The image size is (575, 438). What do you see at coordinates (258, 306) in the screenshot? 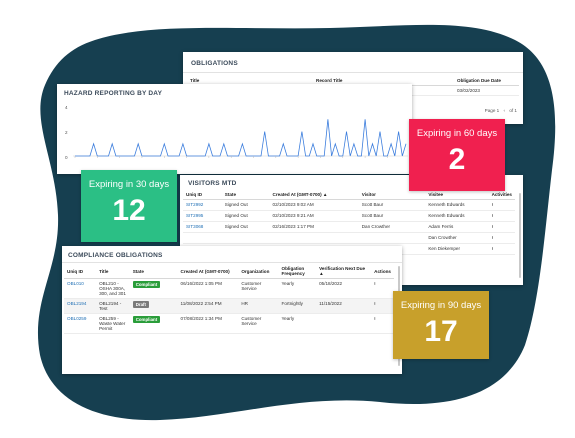
I see `organization-cell: HR` at bounding box center [258, 306].